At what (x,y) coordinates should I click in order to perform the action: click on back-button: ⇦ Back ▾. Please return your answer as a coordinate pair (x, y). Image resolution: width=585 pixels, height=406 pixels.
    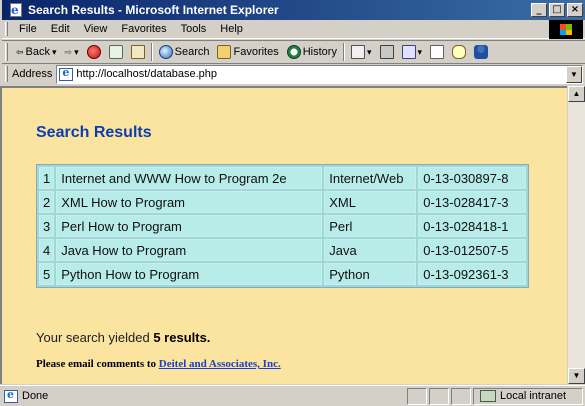
    Looking at the image, I should click on (36, 52).